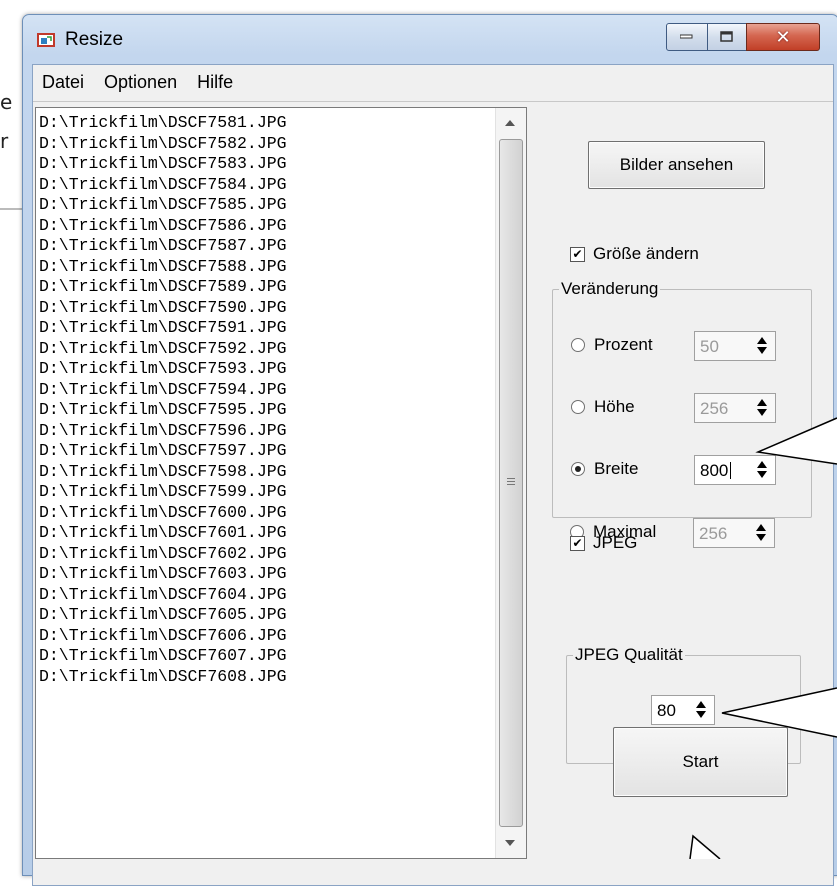 The height and width of the screenshot is (886, 837). I want to click on callout-jpeg-arrow, so click(779, 712).